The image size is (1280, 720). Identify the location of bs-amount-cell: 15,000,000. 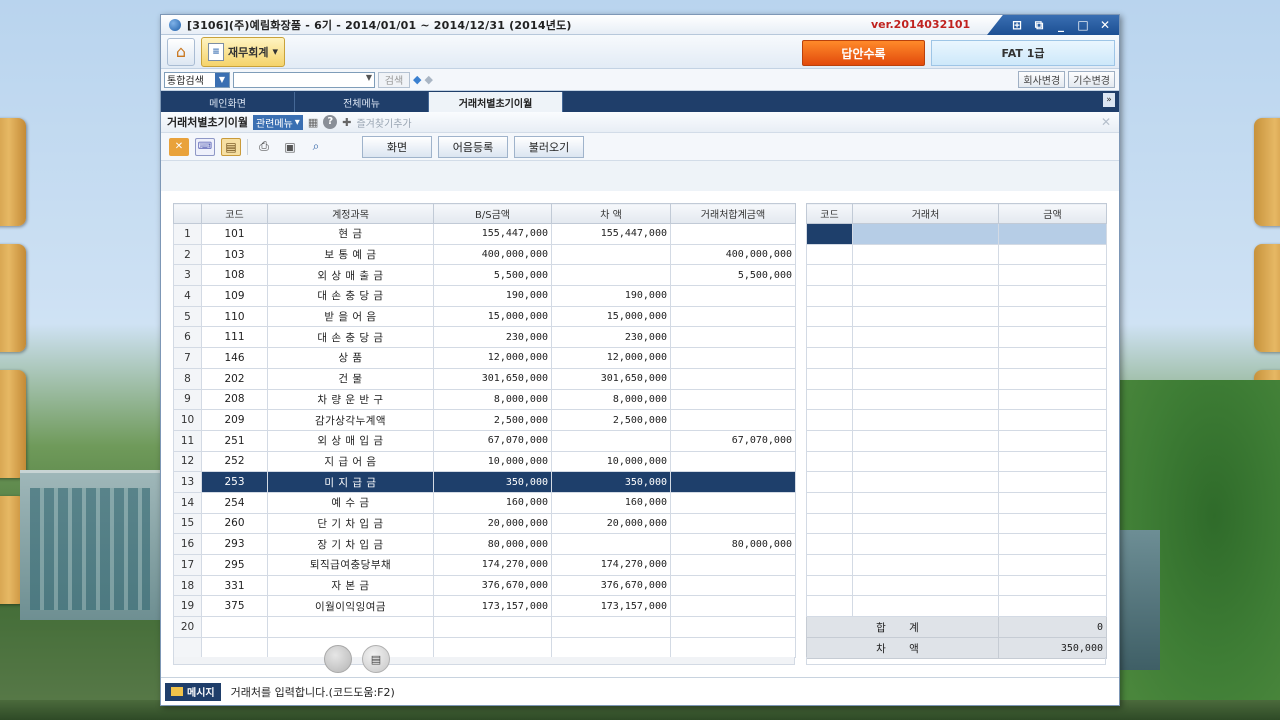
(492, 316).